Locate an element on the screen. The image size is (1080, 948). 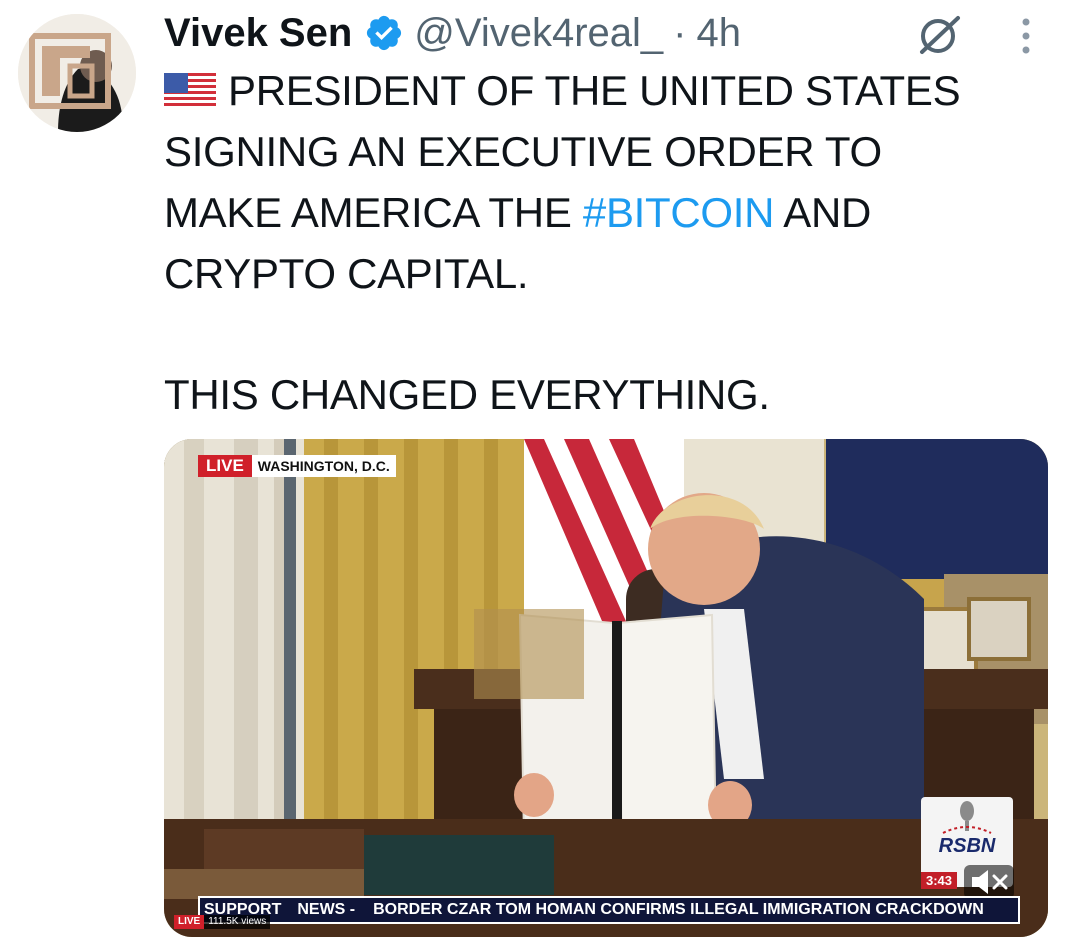
tweet-timestamp: 4h is located at coordinates (719, 33).